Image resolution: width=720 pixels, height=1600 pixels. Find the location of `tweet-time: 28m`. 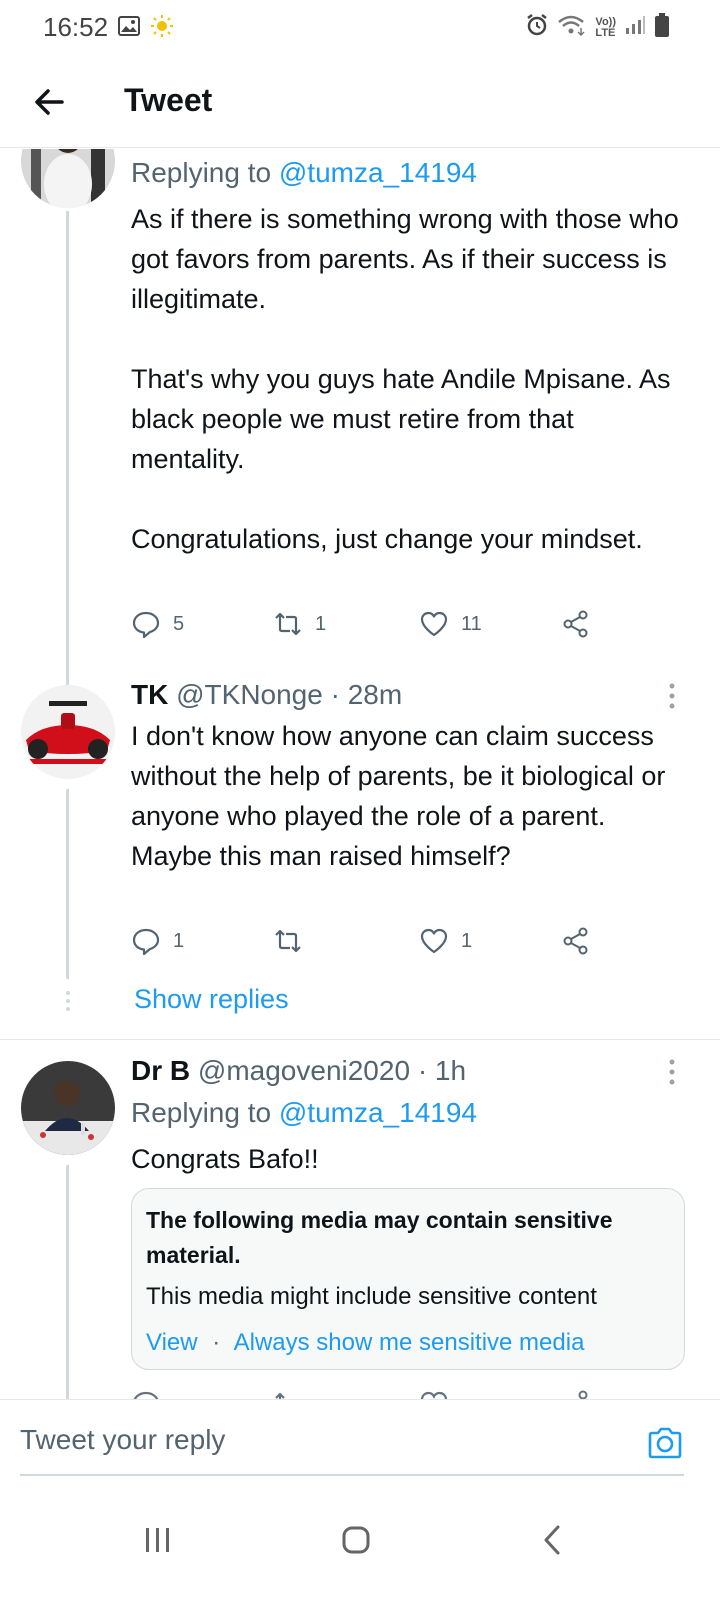

tweet-time: 28m is located at coordinates (375, 694).